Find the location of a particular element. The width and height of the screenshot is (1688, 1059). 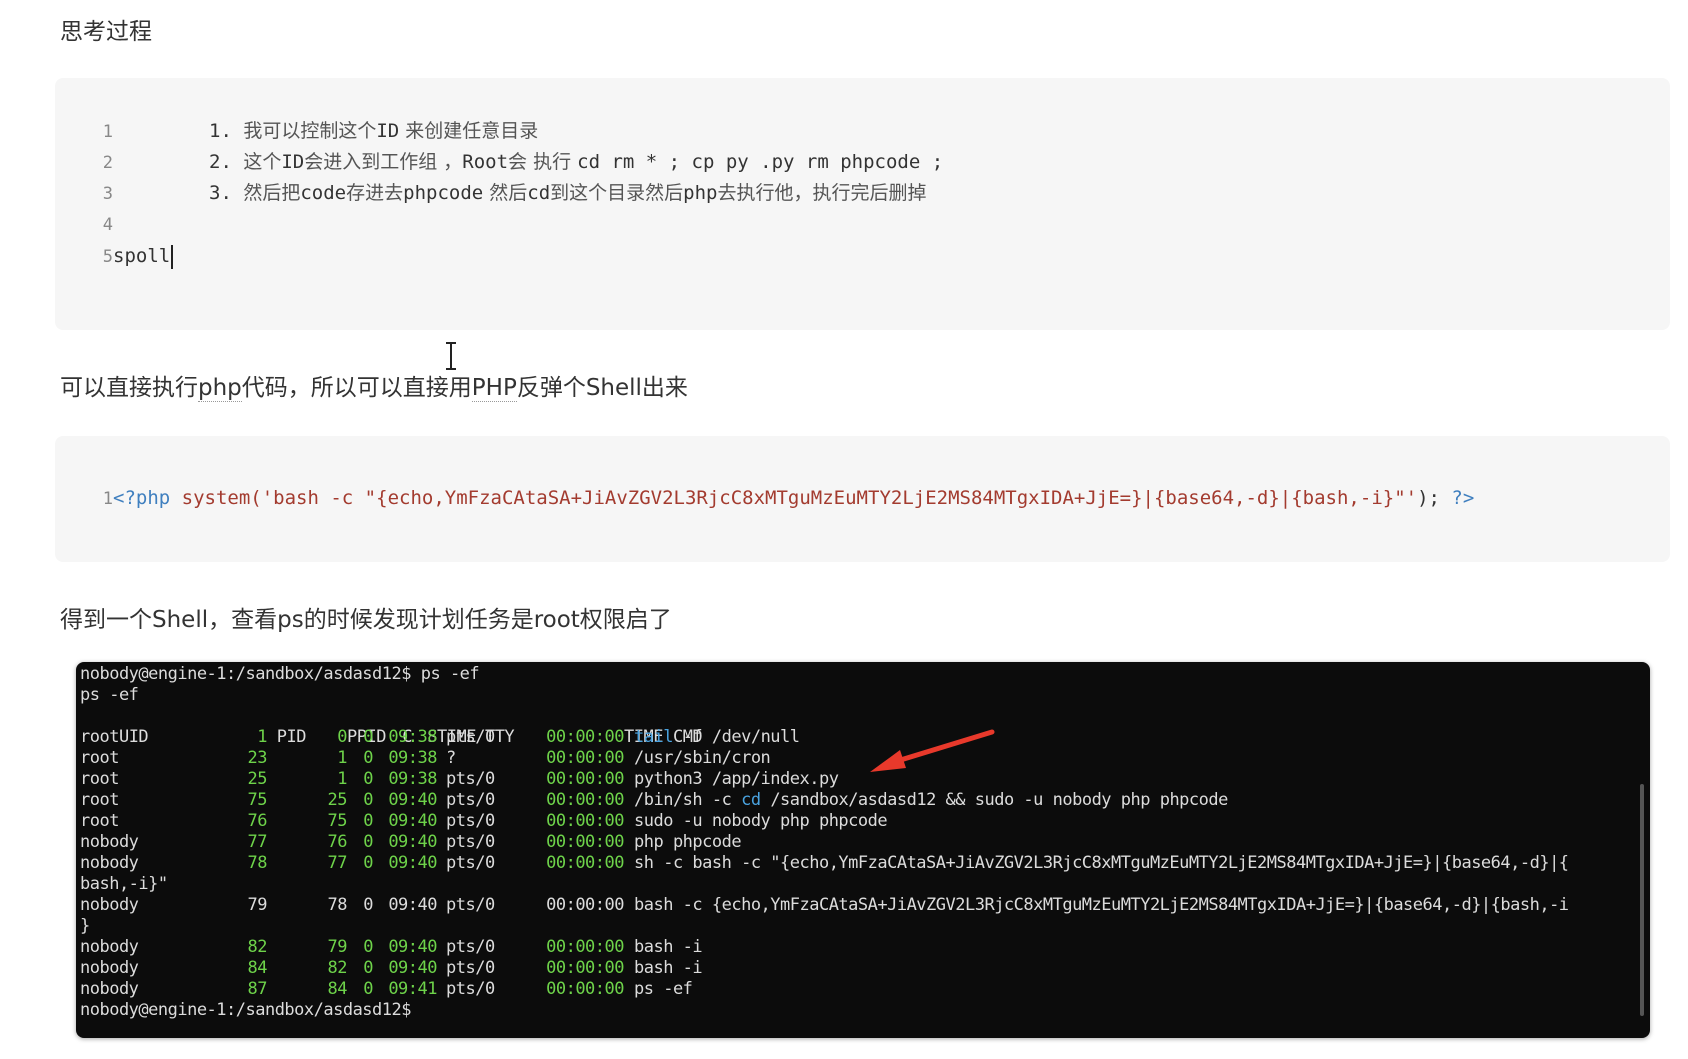

note-code: code is located at coordinates (323, 193).